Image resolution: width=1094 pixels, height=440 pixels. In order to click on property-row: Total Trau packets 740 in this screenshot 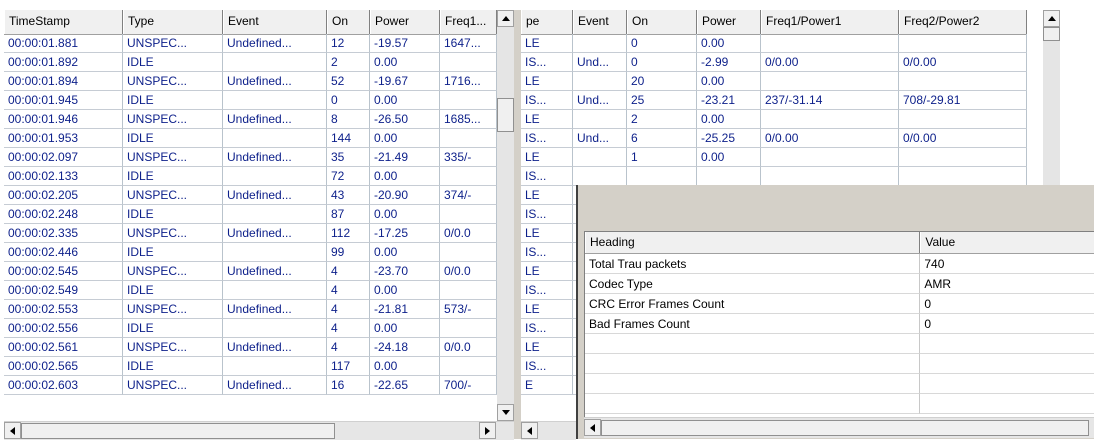, I will do `click(839, 264)`.